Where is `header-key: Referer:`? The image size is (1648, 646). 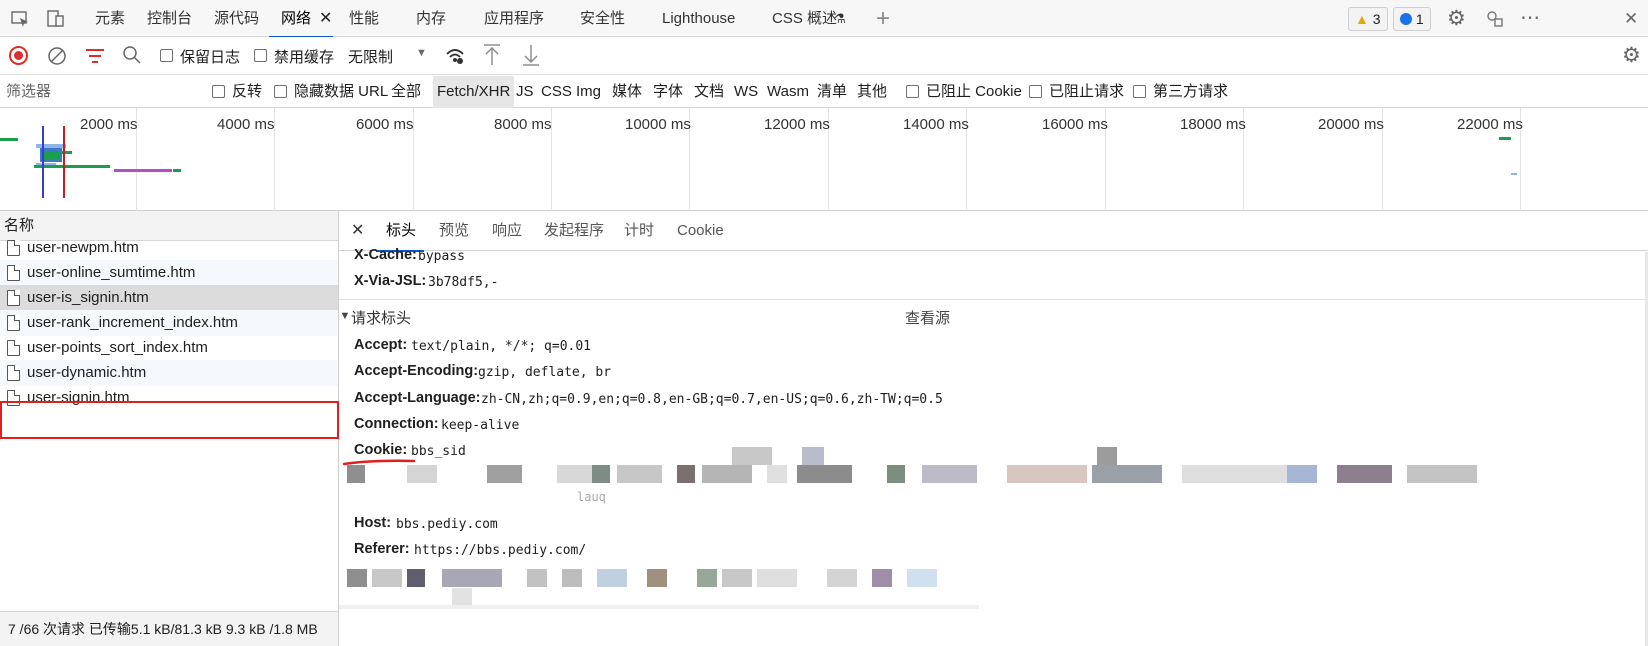 header-key: Referer: is located at coordinates (382, 549).